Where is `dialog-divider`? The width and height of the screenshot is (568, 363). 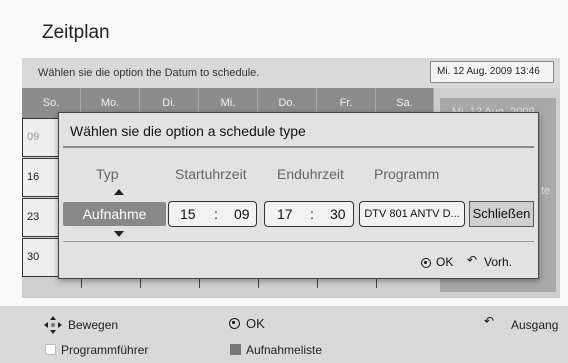
dialog-divider is located at coordinates (298, 147).